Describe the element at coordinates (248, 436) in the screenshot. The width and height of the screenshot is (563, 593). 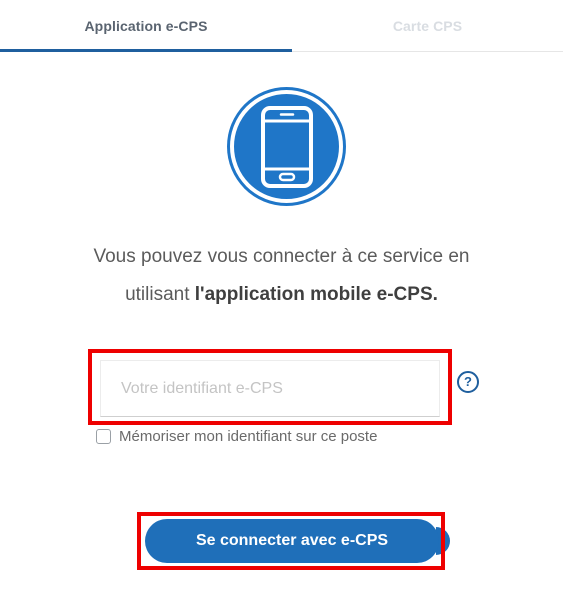
I see `remember-label: Mémoriser mon identifiant sur ce poste` at that location.